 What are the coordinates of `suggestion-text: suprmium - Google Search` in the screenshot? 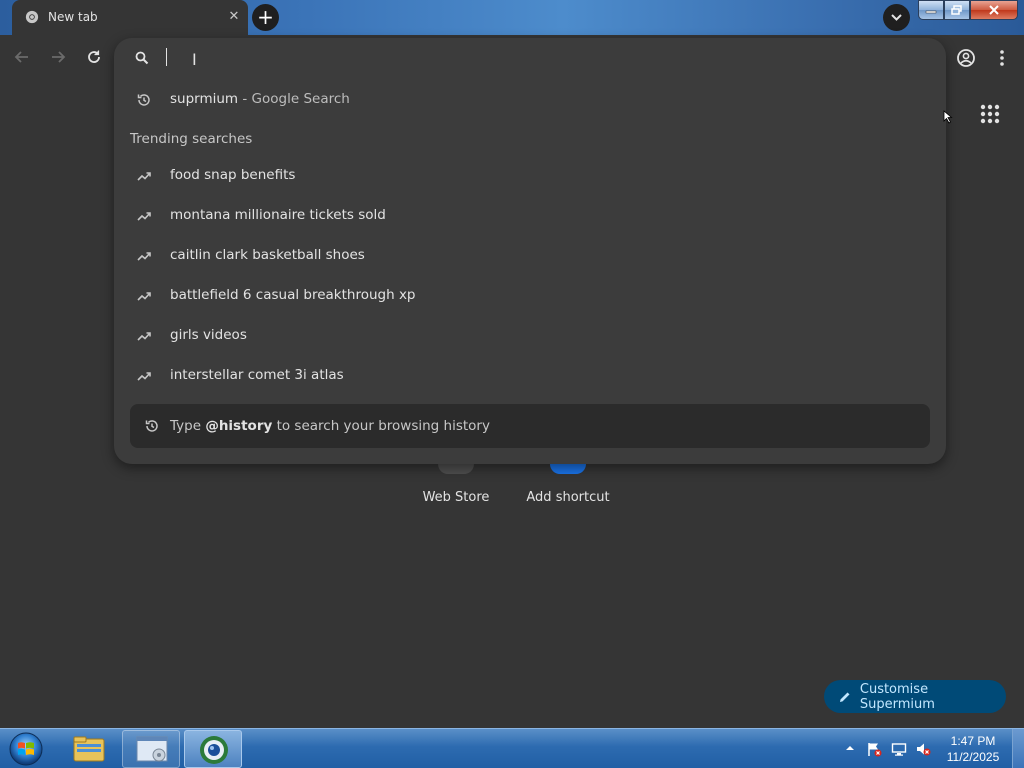 It's located at (260, 99).